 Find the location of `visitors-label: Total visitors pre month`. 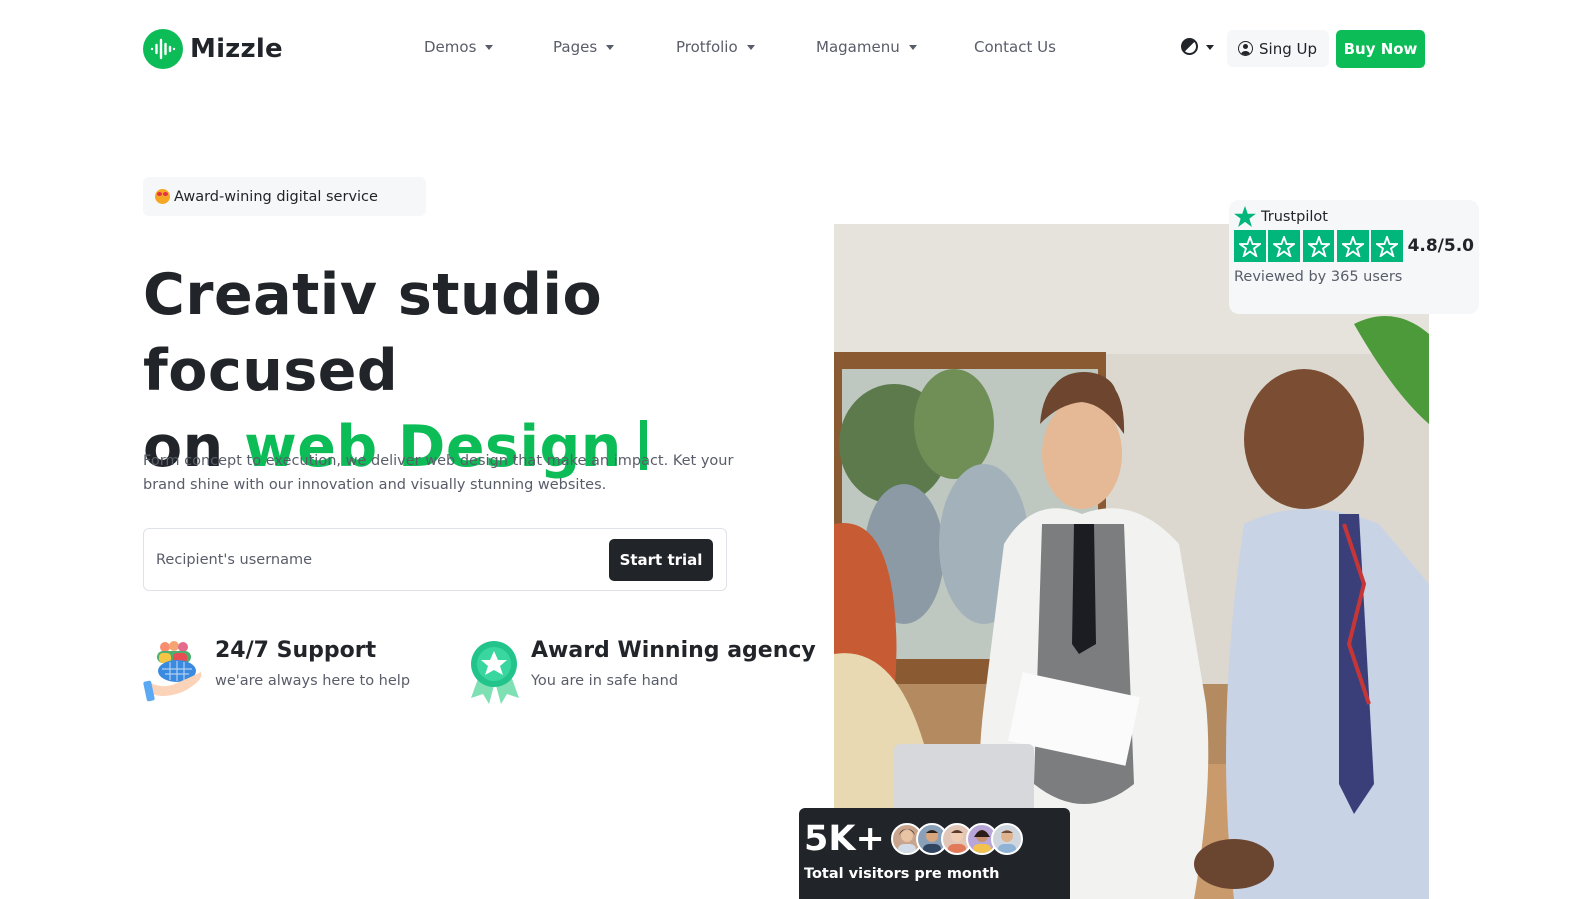

visitors-label: Total visitors pre month is located at coordinates (902, 874).